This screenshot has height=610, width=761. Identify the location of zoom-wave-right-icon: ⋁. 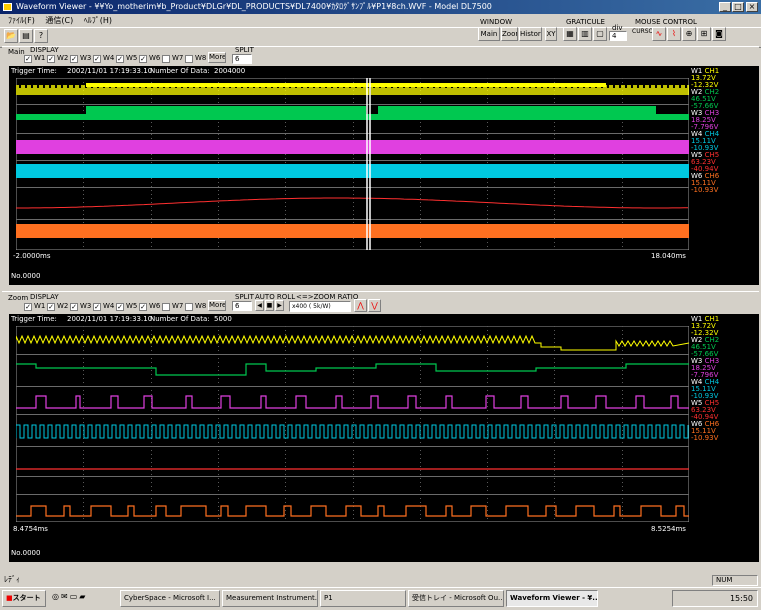
(374, 305).